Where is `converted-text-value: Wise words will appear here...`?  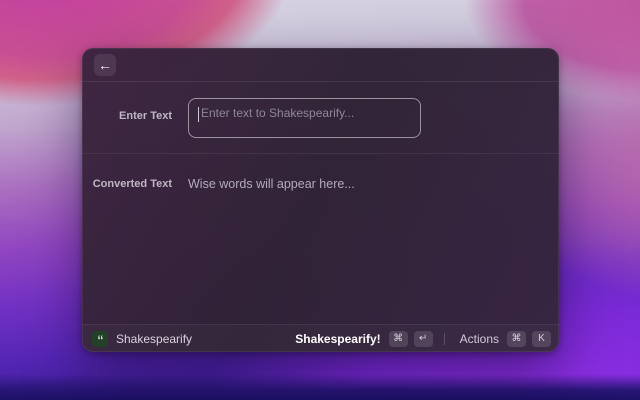
converted-text-value: Wise words will appear here... is located at coordinates (271, 184).